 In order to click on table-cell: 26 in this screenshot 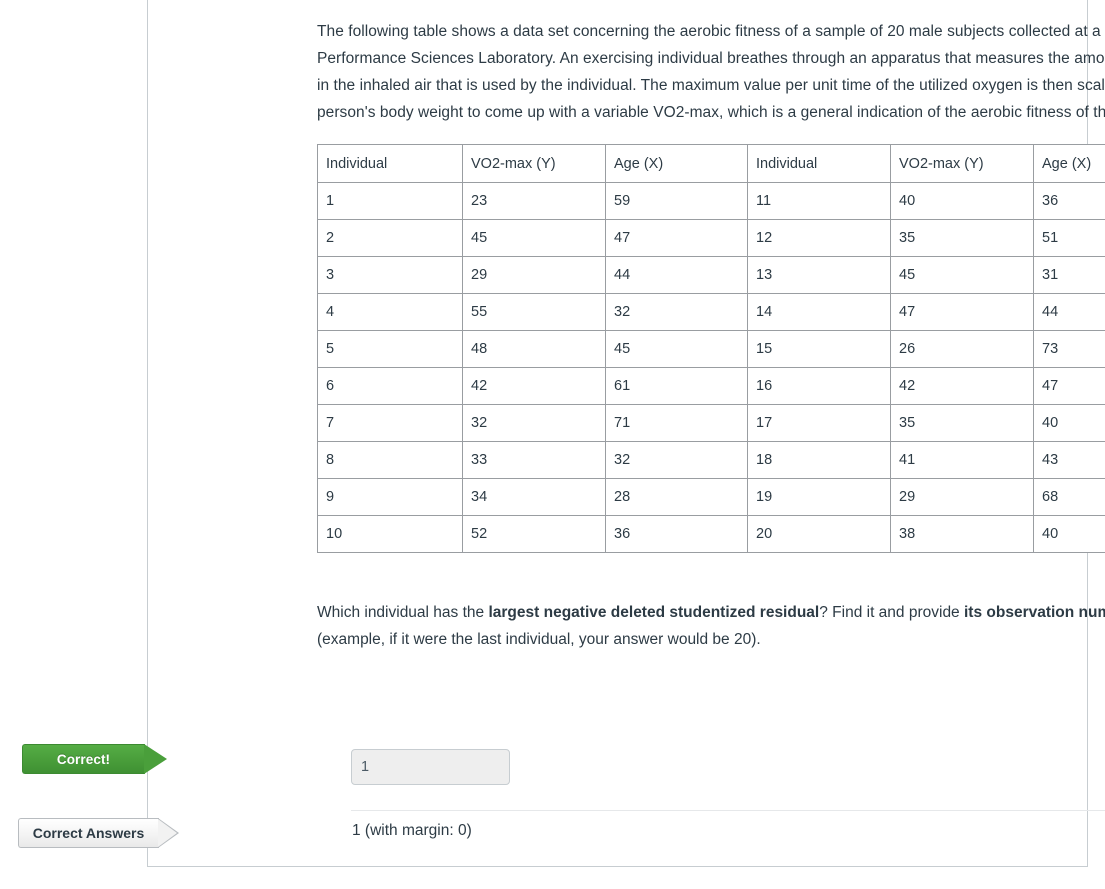, I will do `click(962, 349)`.